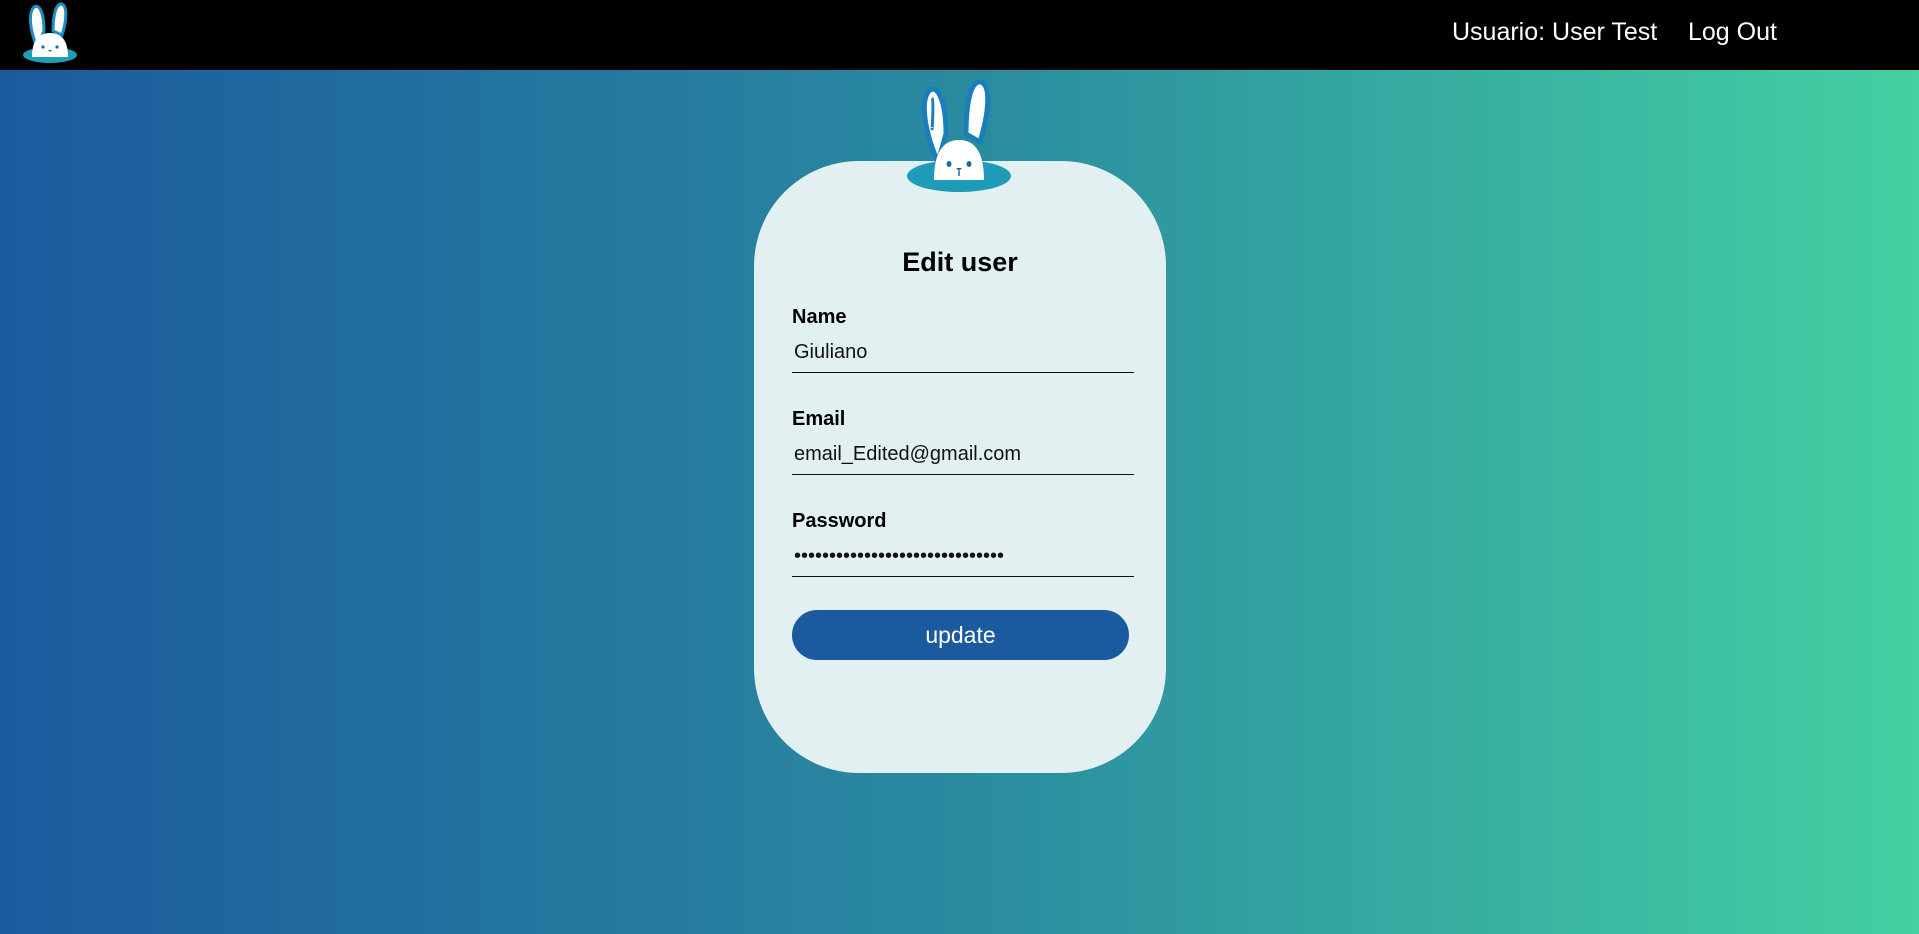 The width and height of the screenshot is (1919, 934). Describe the element at coordinates (963, 455) in the screenshot. I see `email-input` at that location.